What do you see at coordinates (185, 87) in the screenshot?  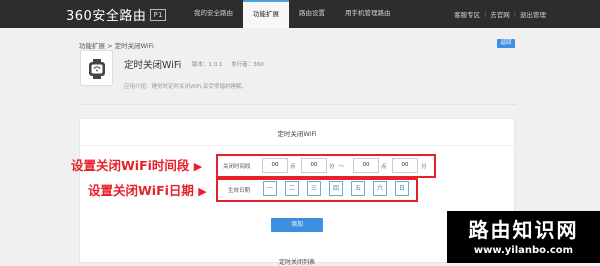 I see `app-description: 应用介绍：睡觉时定时关闭WiFi,享受零辐射睡眠。` at bounding box center [185, 87].